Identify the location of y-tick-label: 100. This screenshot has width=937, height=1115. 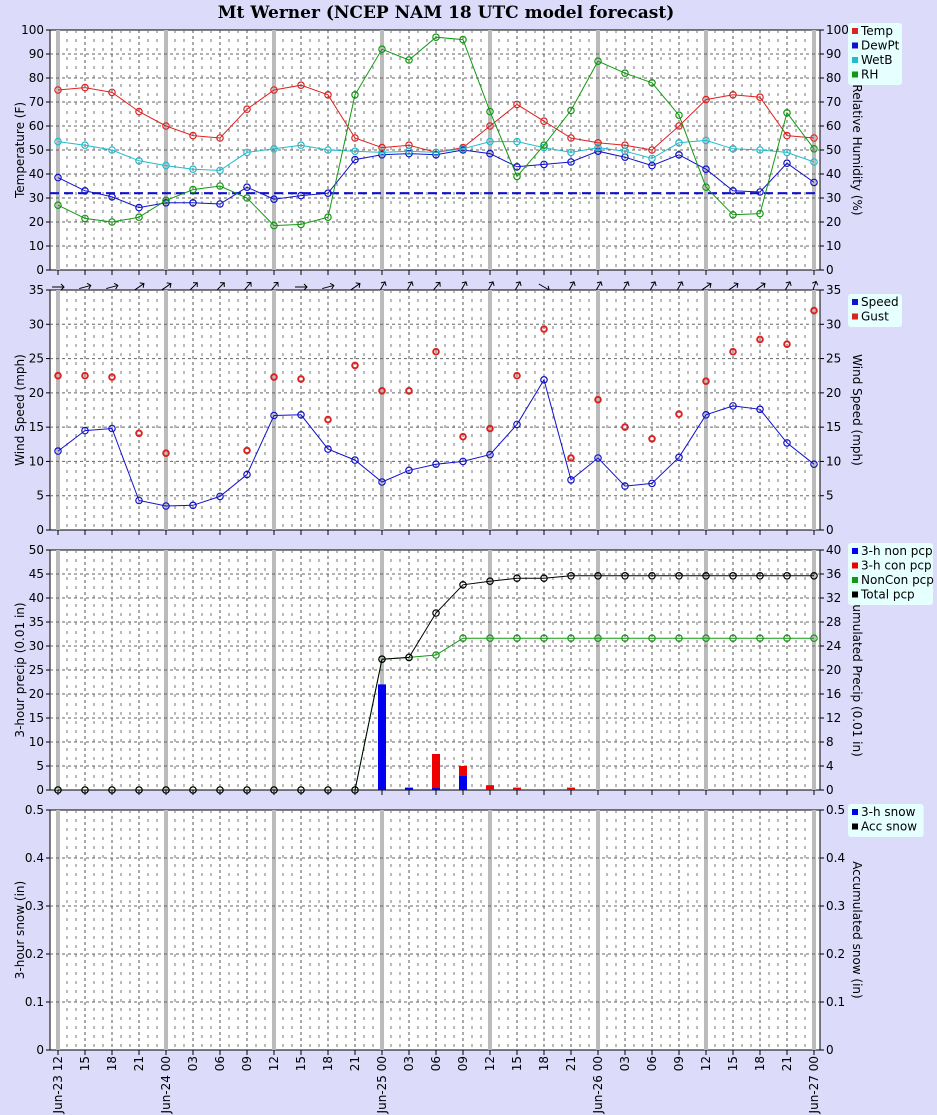
(32, 30).